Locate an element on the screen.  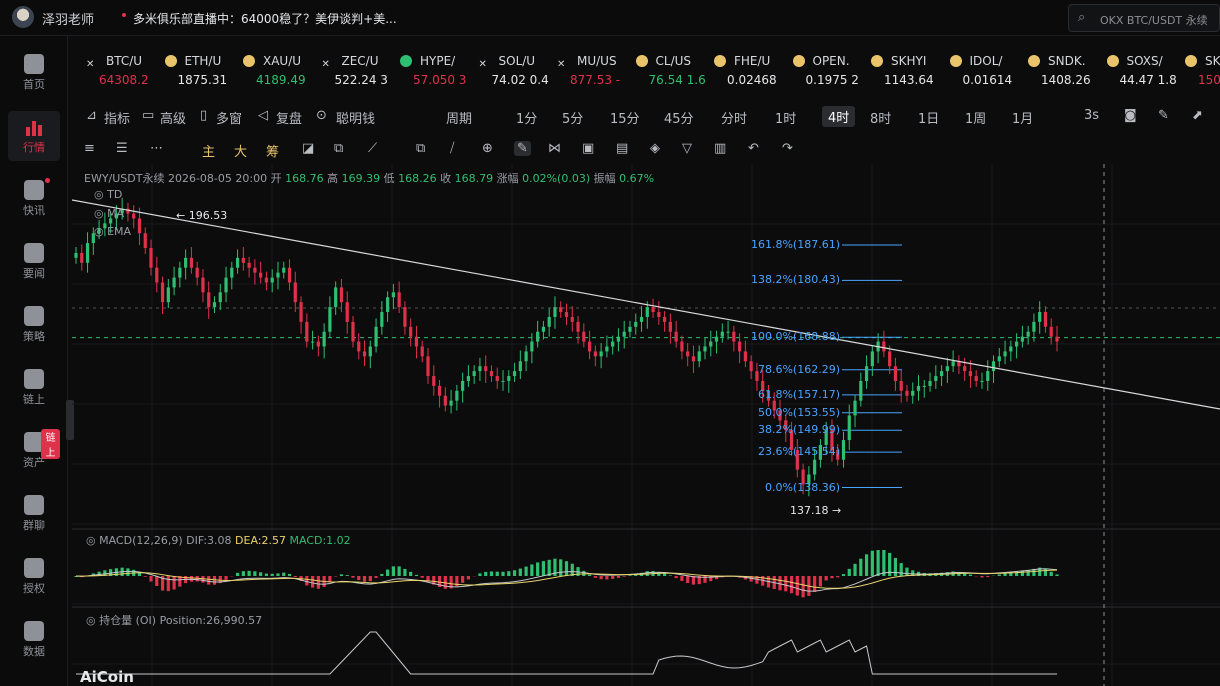
sidebar-item-4: 策略 is located at coordinates (34, 325).